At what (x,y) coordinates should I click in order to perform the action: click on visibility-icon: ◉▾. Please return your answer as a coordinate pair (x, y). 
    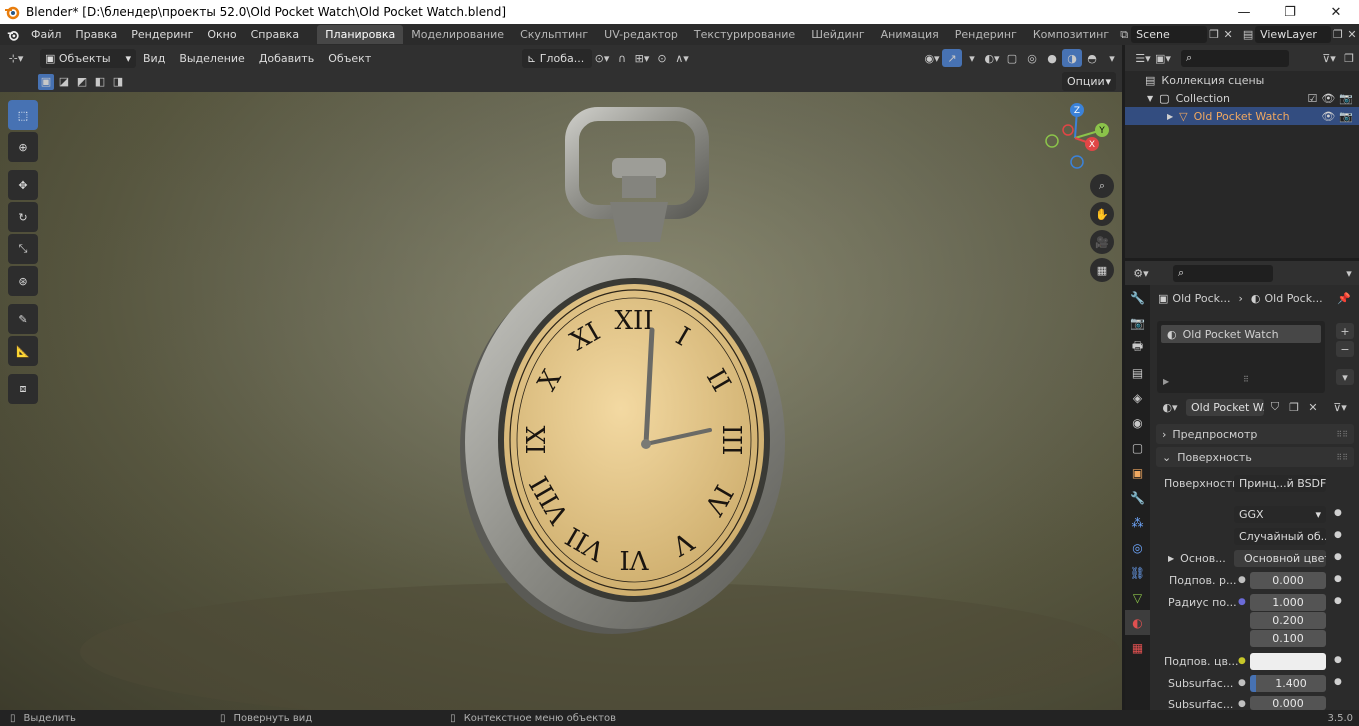
    Looking at the image, I should click on (932, 58).